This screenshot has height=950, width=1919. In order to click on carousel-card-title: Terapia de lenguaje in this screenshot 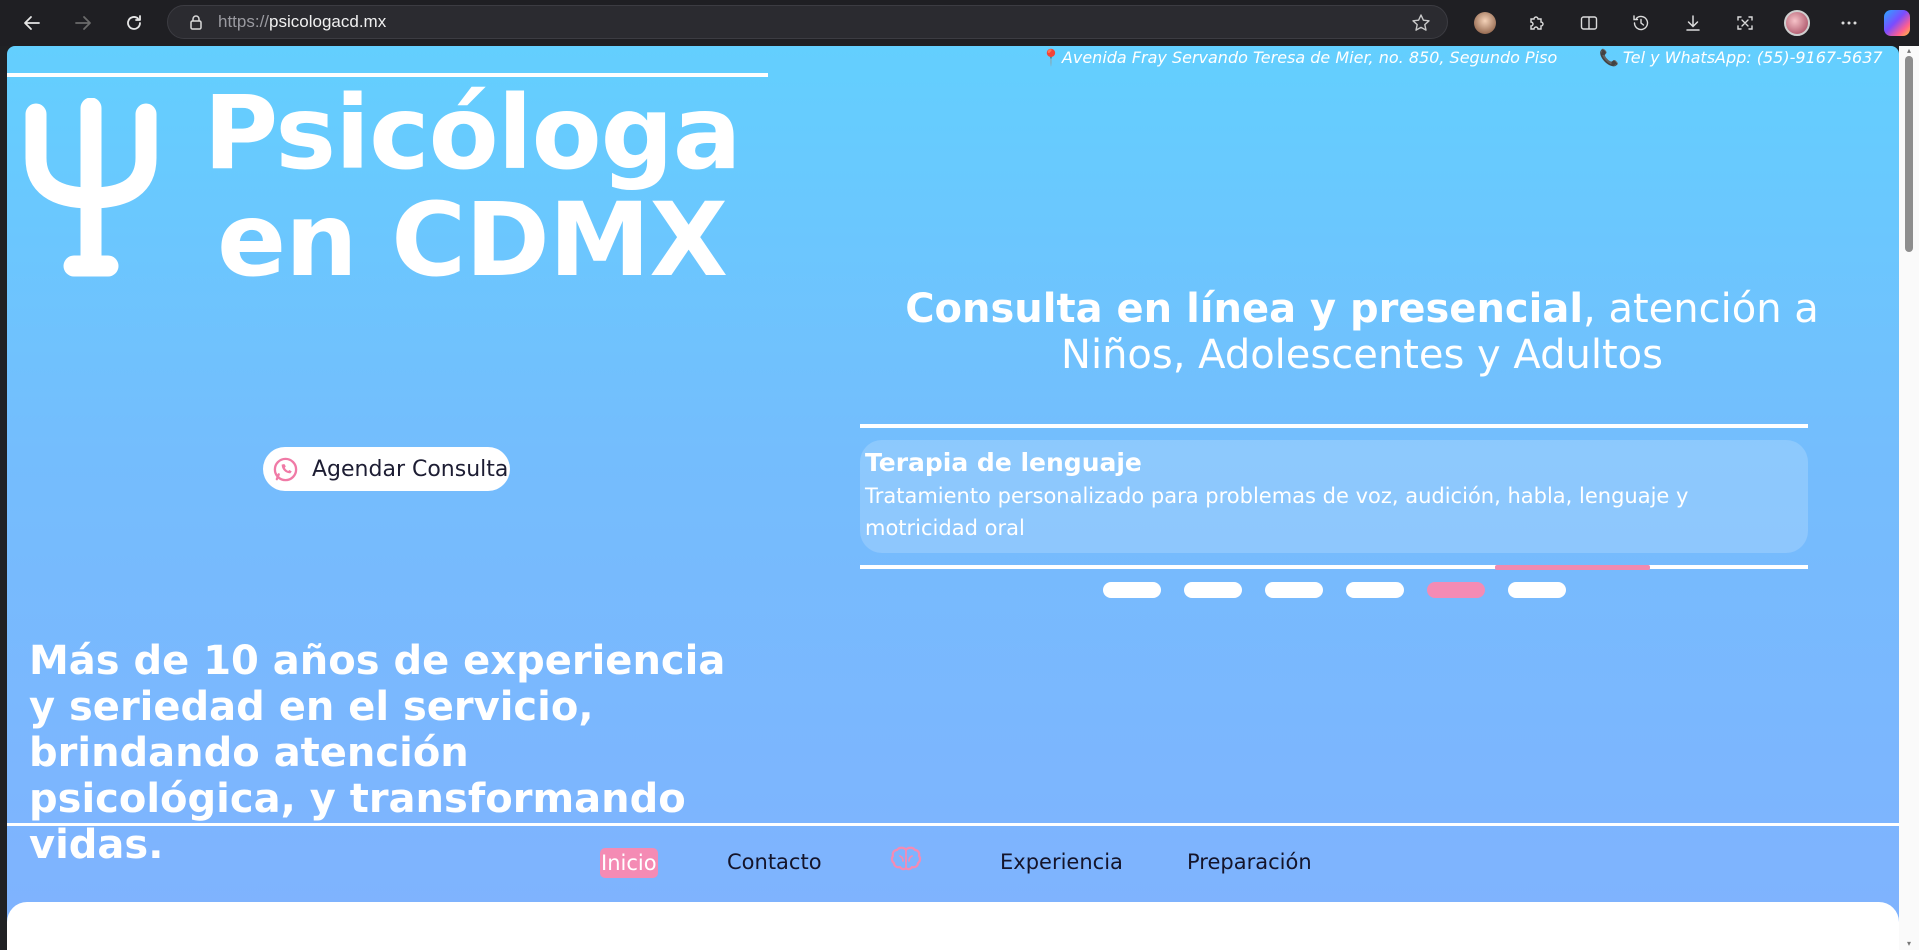, I will do `click(1003, 462)`.